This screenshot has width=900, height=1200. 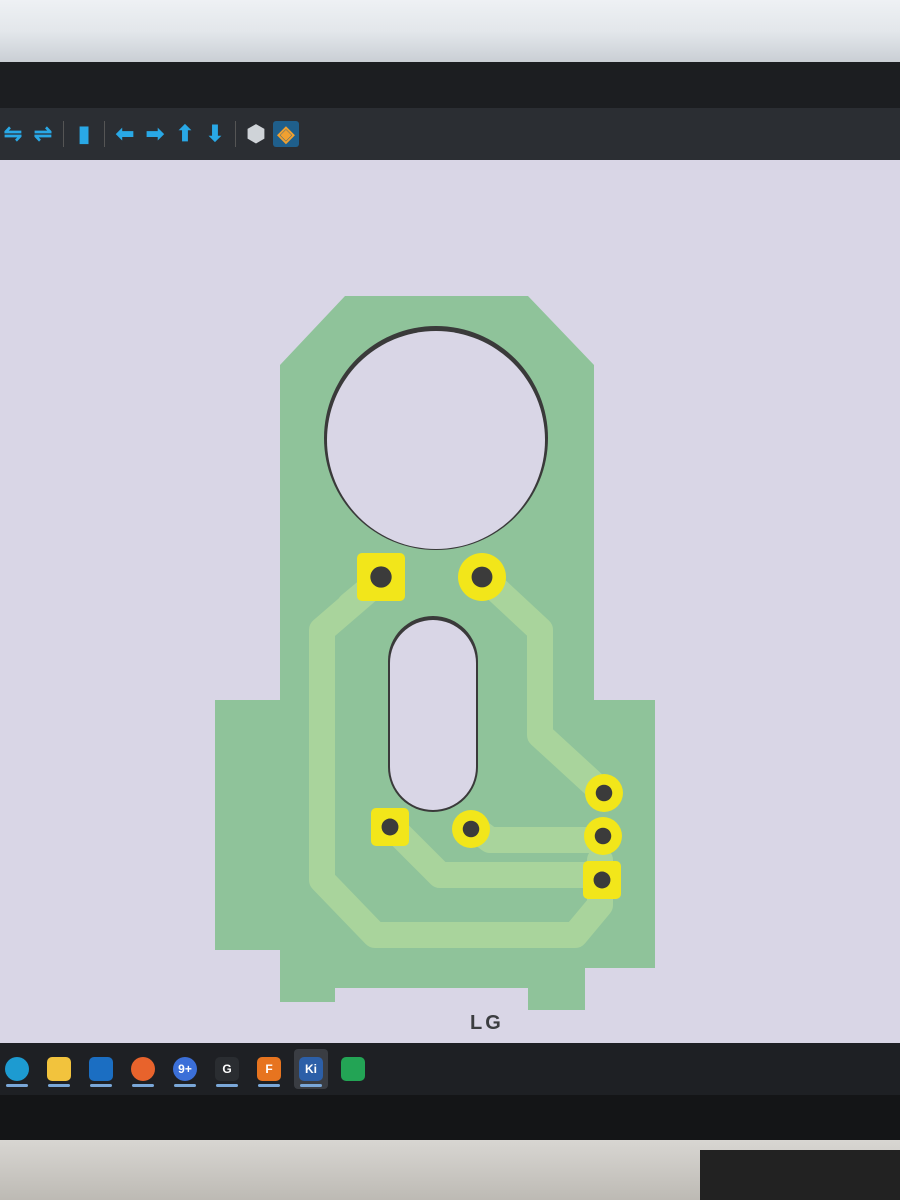 I want to click on taskbar-sheets, so click(x=353, y=1069).